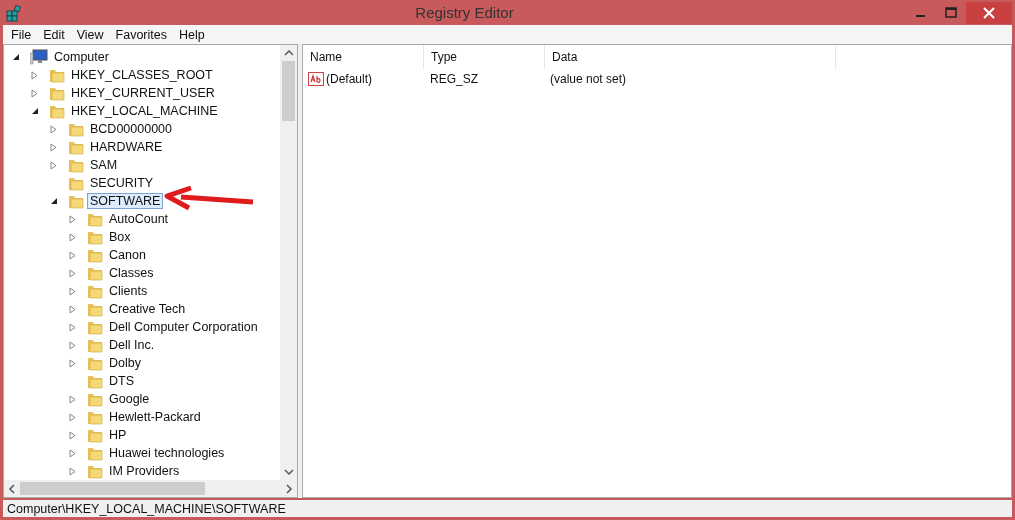 The height and width of the screenshot is (520, 1015). What do you see at coordinates (54, 34) in the screenshot?
I see `menu-item: Edit` at bounding box center [54, 34].